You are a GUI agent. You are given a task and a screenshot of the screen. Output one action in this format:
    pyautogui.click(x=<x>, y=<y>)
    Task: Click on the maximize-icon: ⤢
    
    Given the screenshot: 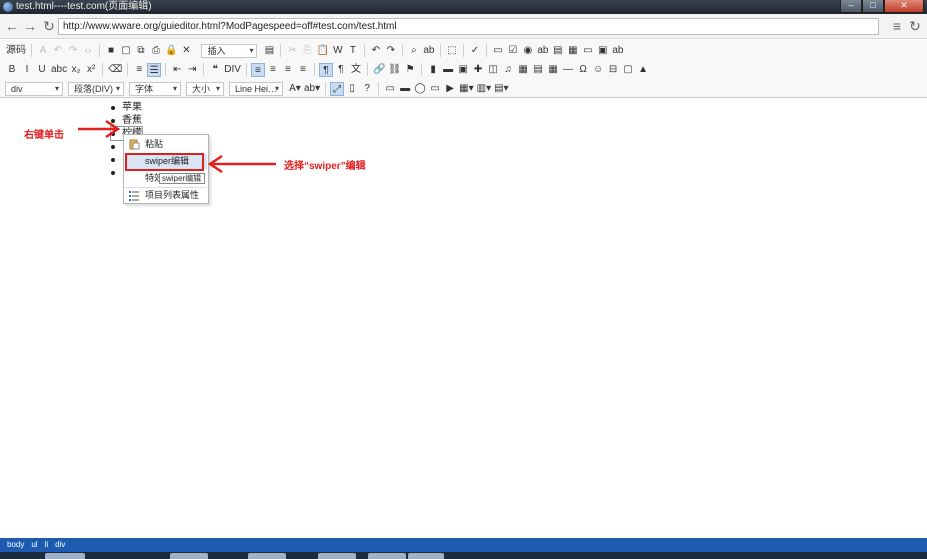 What is the action you would take?
    pyautogui.click(x=337, y=88)
    